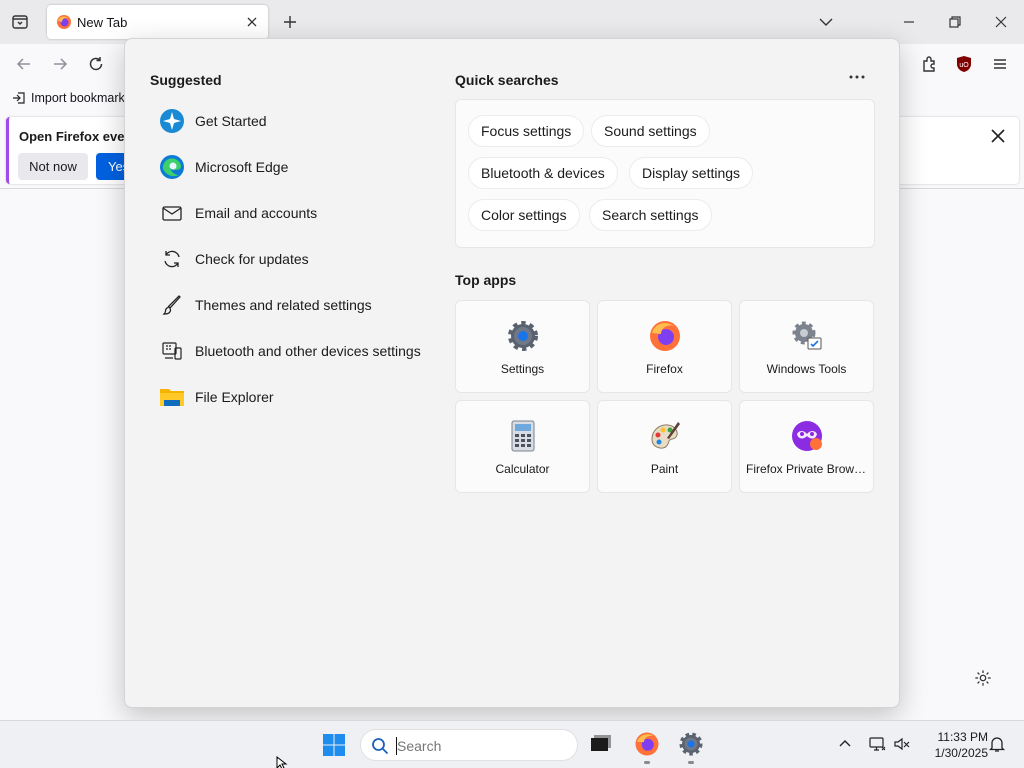  What do you see at coordinates (231, 121) in the screenshot?
I see `suggested-label: Get Started` at bounding box center [231, 121].